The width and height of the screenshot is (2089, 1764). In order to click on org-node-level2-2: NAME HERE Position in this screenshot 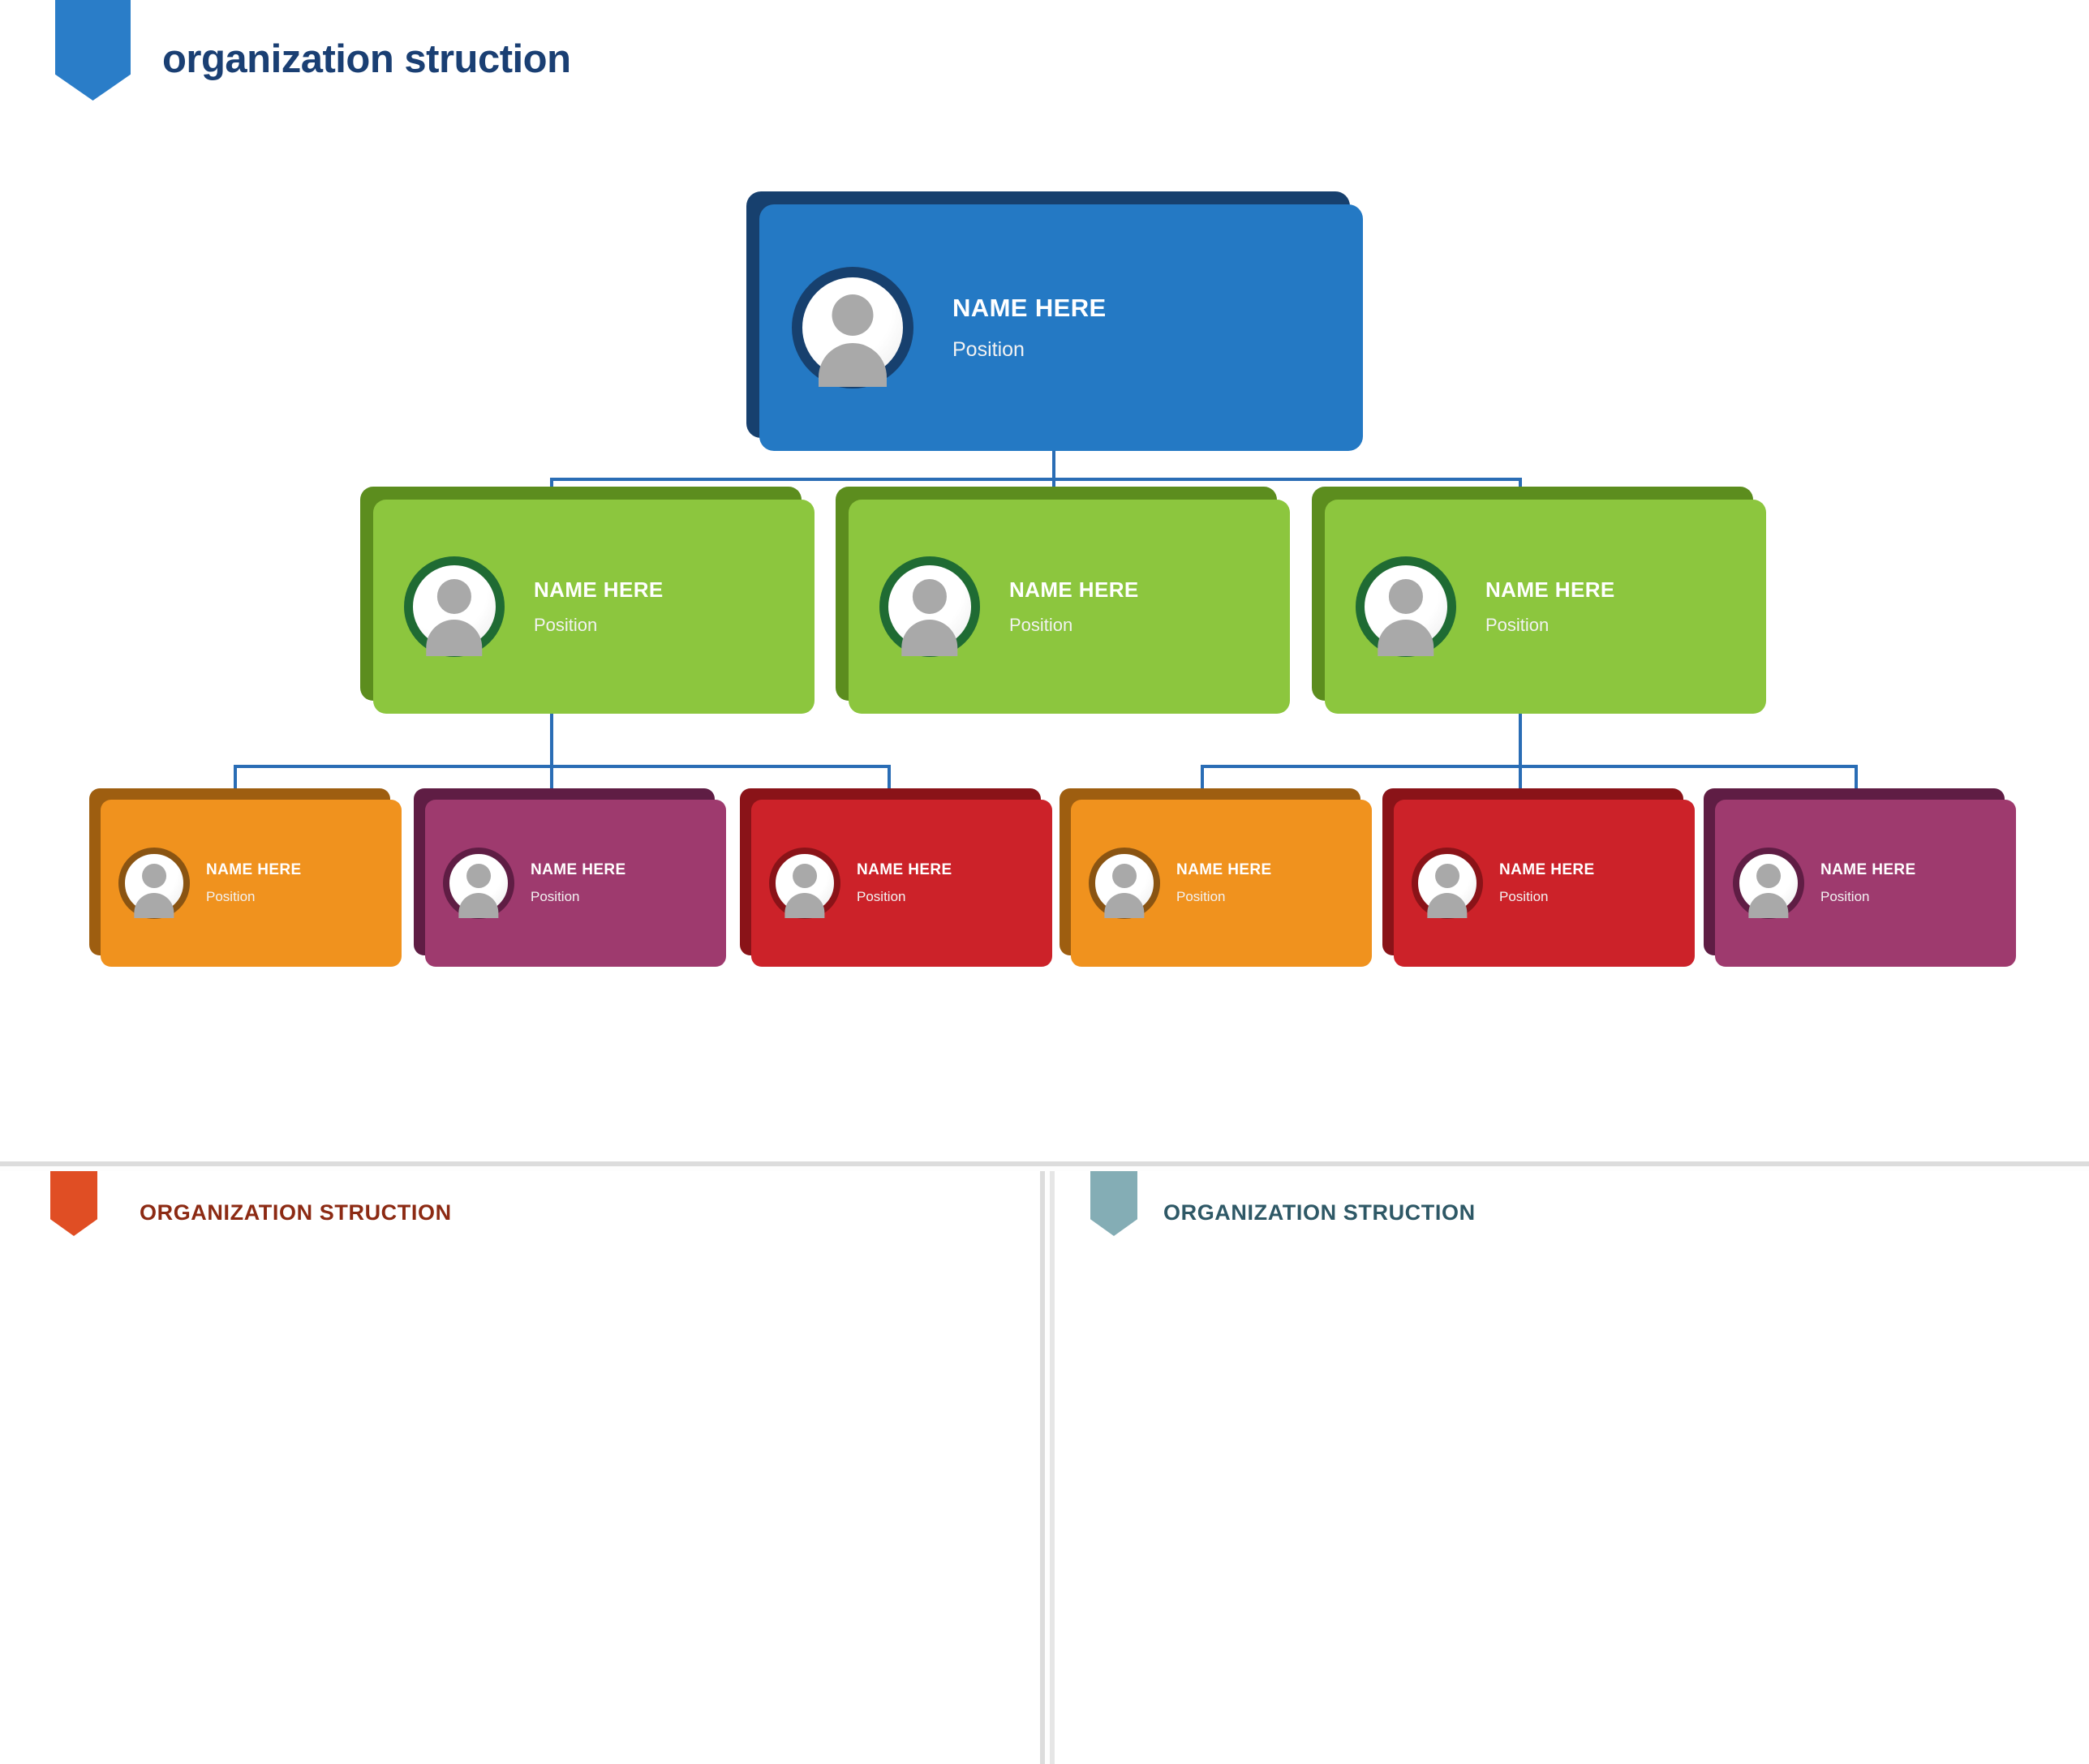, I will do `click(1063, 601)`.